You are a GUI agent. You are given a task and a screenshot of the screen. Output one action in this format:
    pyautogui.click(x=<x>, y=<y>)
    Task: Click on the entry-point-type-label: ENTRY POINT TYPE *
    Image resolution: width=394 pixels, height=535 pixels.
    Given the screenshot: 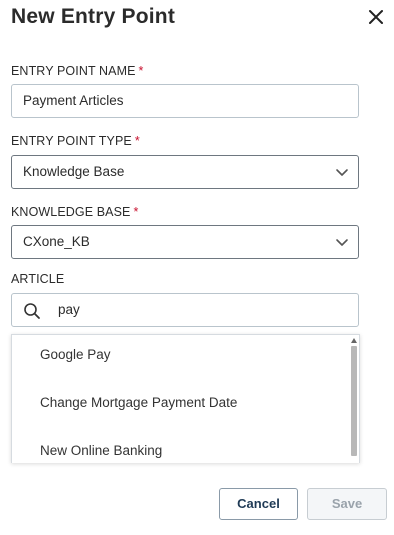 What is the action you would take?
    pyautogui.click(x=75, y=141)
    